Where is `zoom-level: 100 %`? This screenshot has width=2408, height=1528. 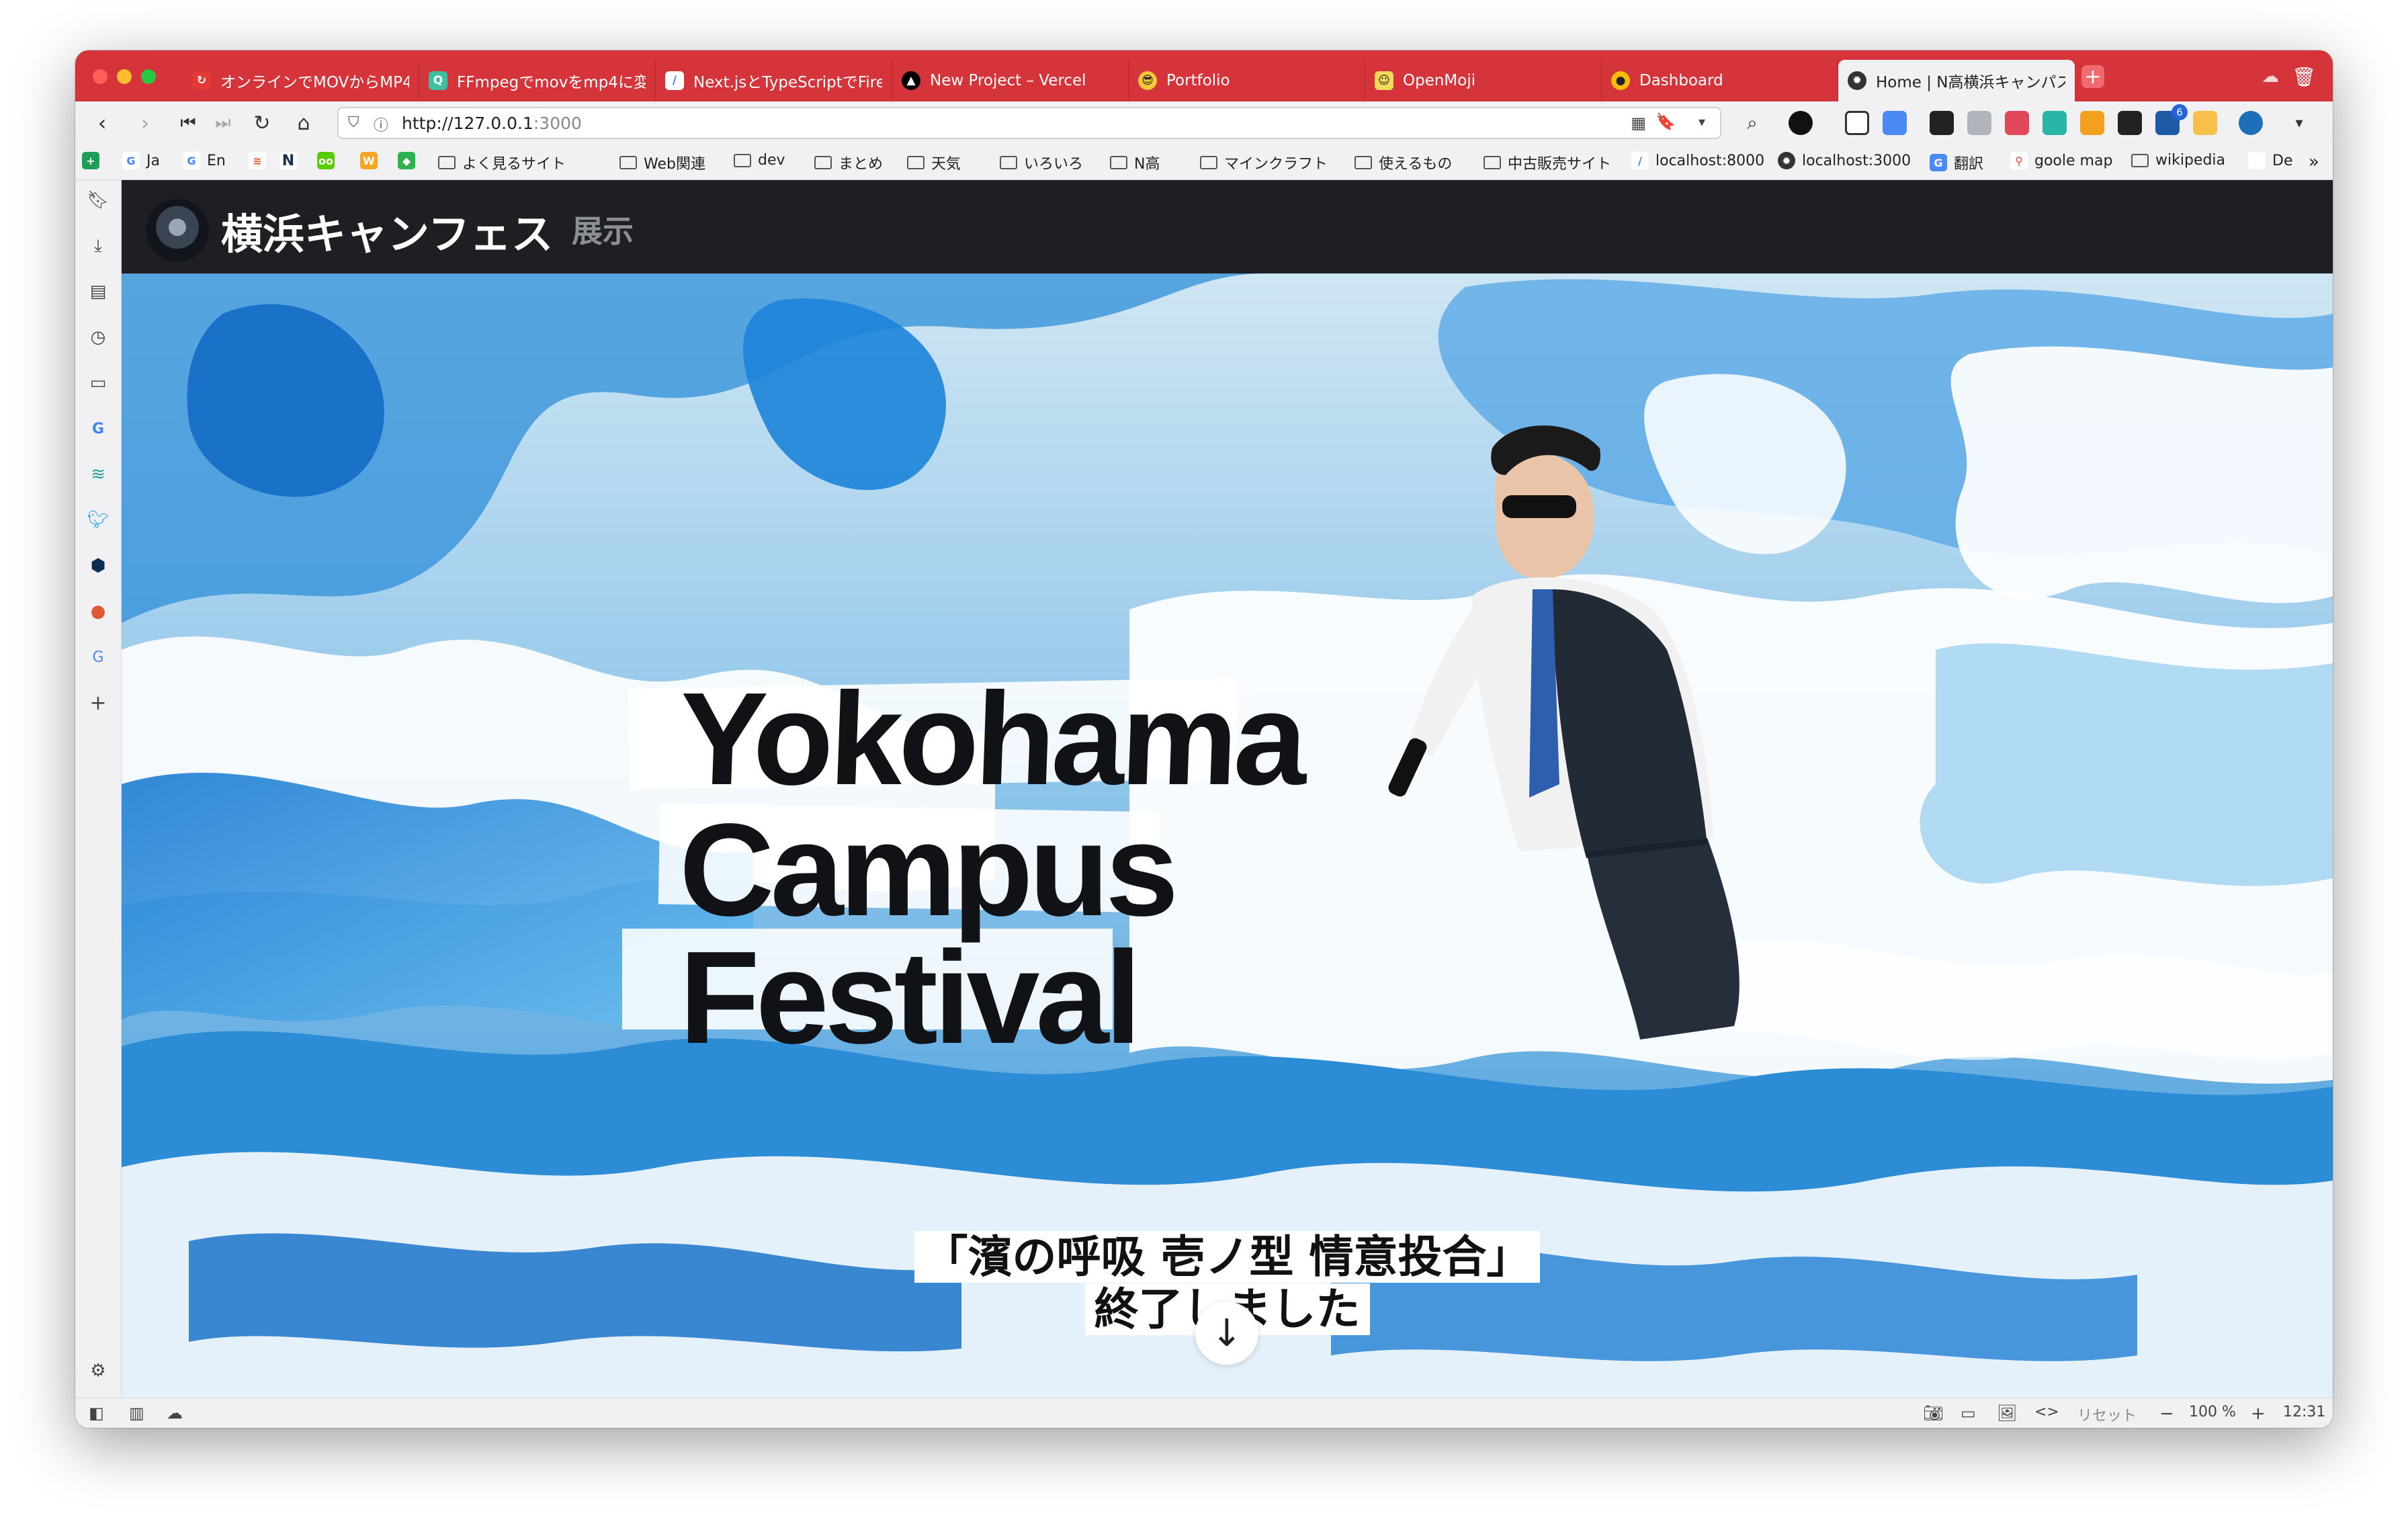 zoom-level: 100 % is located at coordinates (2212, 1412).